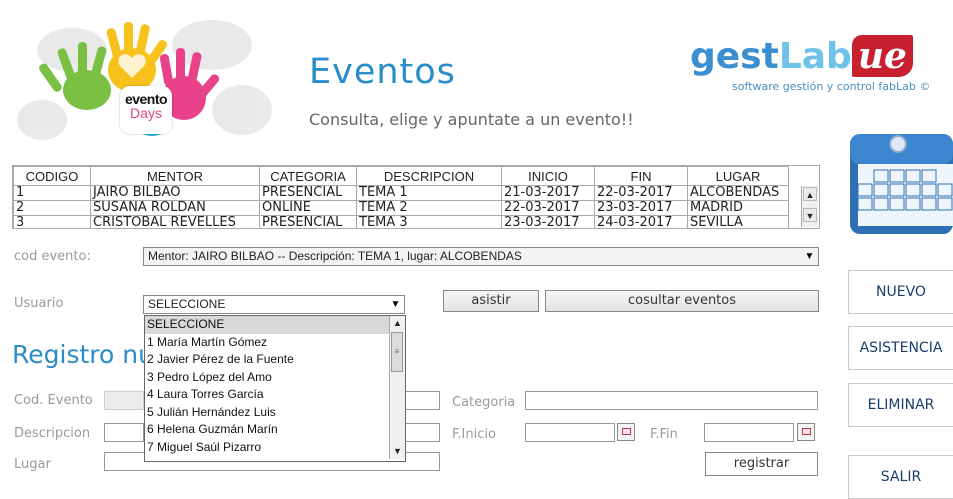 The width and height of the screenshot is (953, 499). Describe the element at coordinates (548, 208) in the screenshot. I see `cell-inicio: 22-03-2017` at that location.